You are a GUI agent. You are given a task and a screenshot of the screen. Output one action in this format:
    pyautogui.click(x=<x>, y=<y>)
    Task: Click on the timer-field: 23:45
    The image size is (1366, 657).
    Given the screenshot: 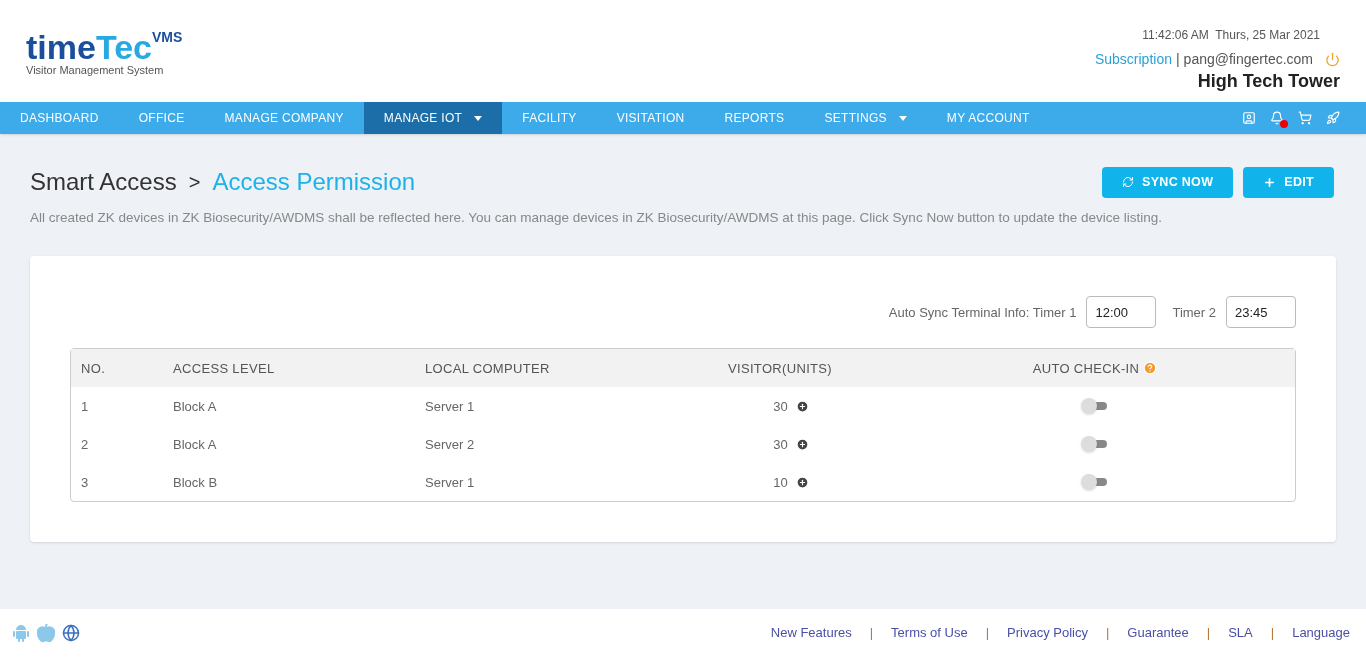 What is the action you would take?
    pyautogui.click(x=1261, y=312)
    